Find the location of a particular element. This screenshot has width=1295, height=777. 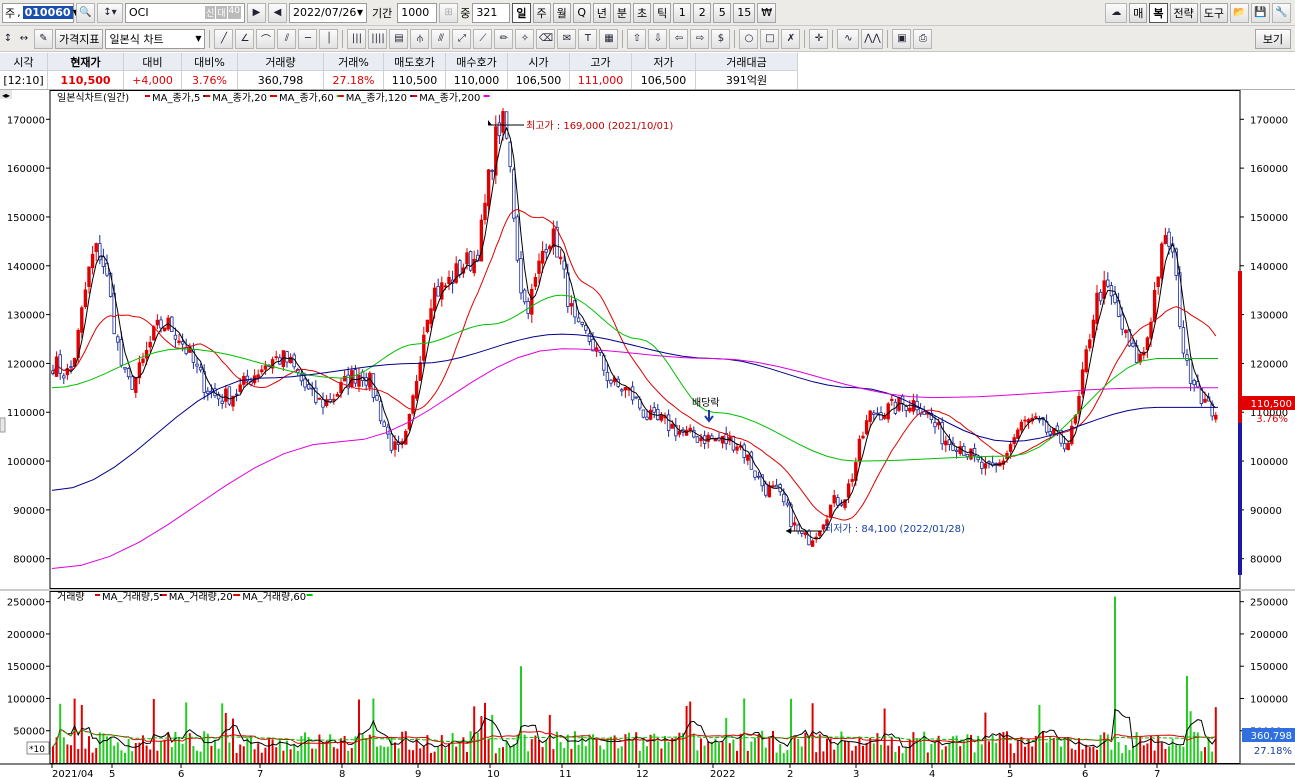

arrow-expand-icon: ◂▸ is located at coordinates (6, 95).